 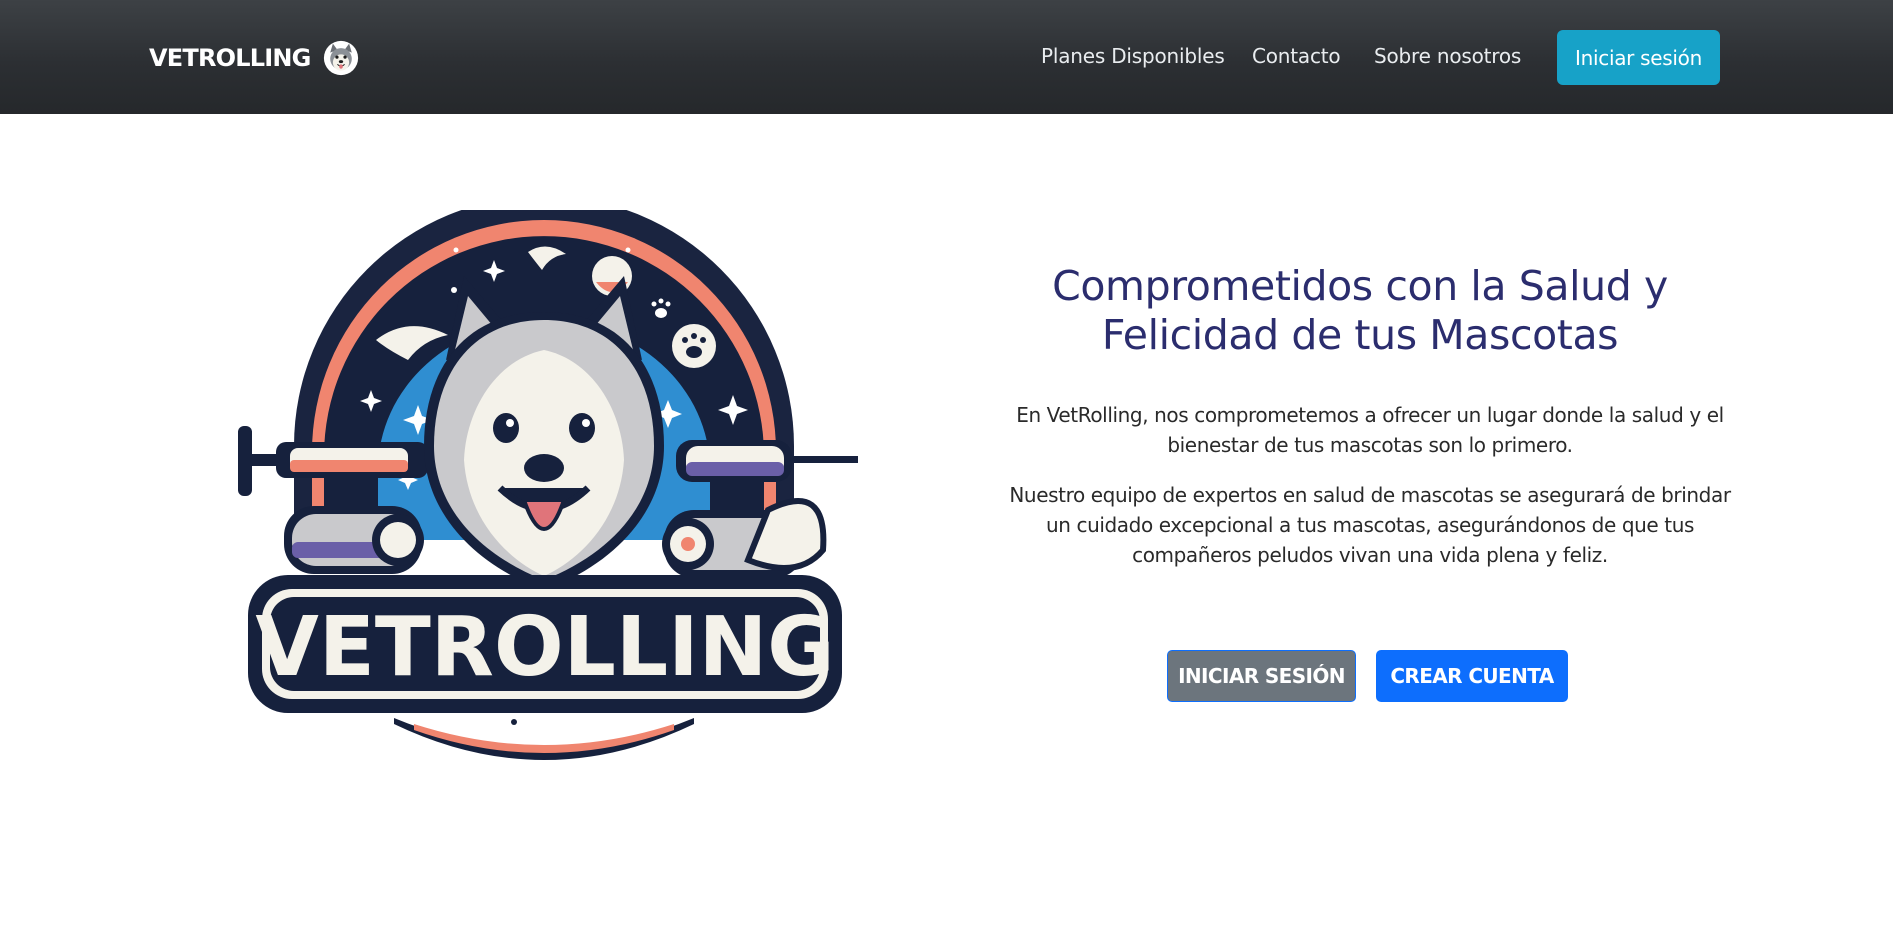 I want to click on create-account-button: CREAR CUENTA, so click(x=1472, y=676).